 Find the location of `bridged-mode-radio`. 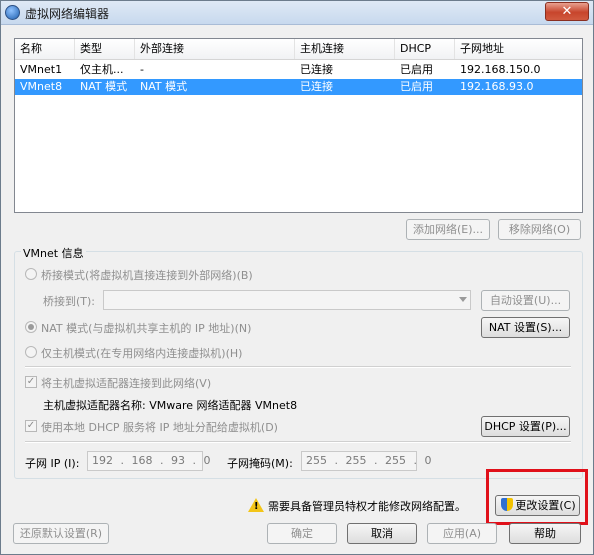

bridged-mode-radio is located at coordinates (31, 274).